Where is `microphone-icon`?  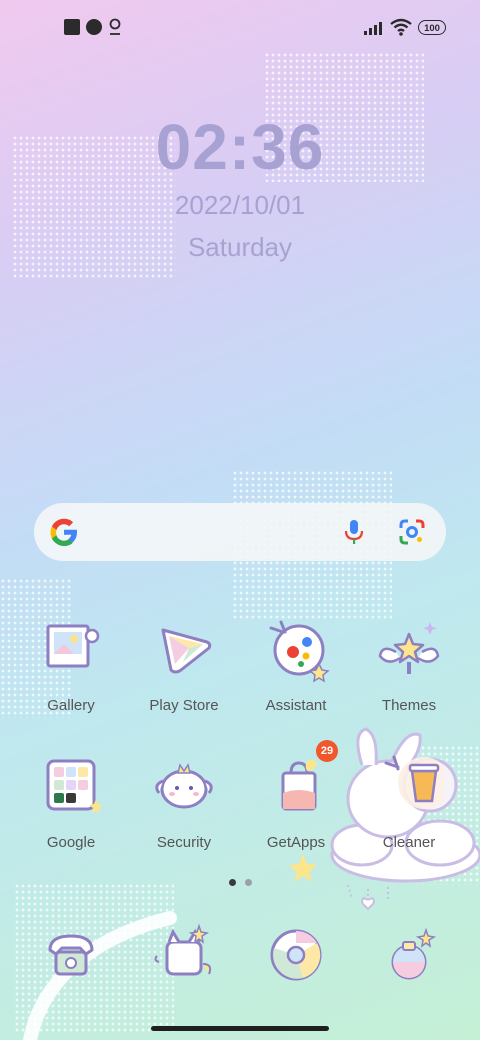 microphone-icon is located at coordinates (354, 532).